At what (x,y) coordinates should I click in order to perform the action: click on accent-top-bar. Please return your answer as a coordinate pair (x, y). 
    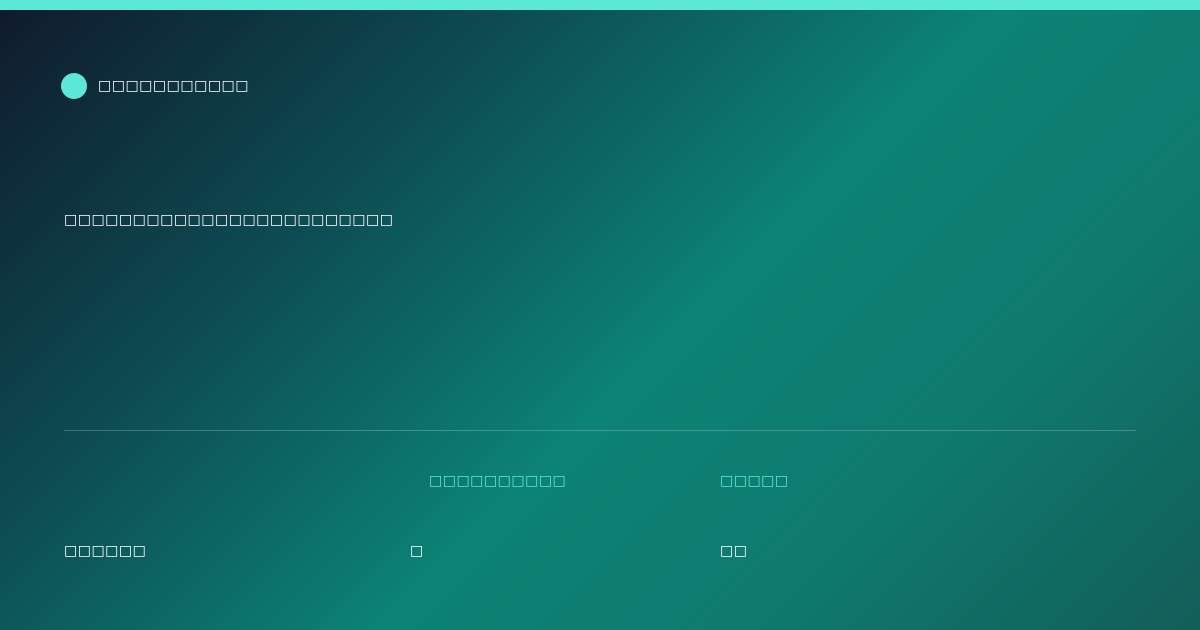
    Looking at the image, I should click on (600, 5).